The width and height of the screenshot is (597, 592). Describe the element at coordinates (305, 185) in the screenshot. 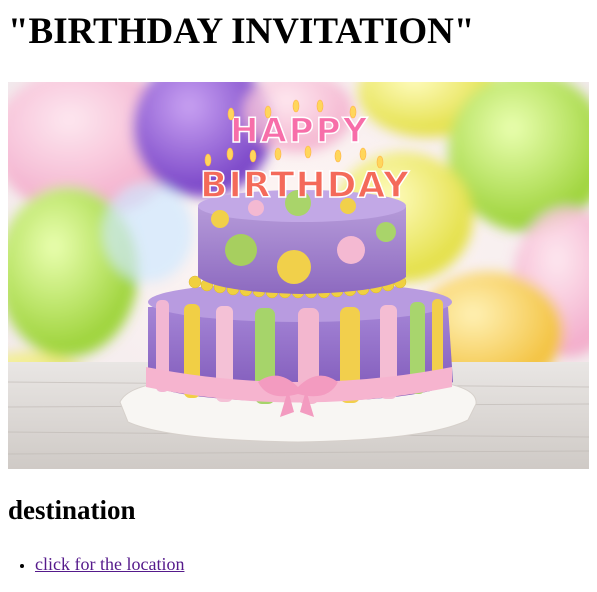

I see `candle-text-bottom: BIRTHDAY` at that location.